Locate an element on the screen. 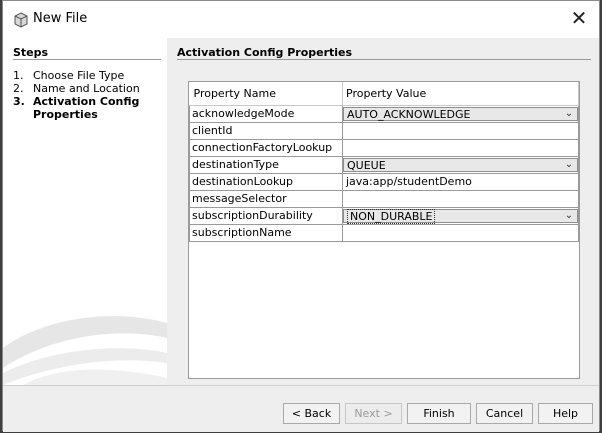 The image size is (602, 433). property-name-cell: clientId is located at coordinates (266, 131).